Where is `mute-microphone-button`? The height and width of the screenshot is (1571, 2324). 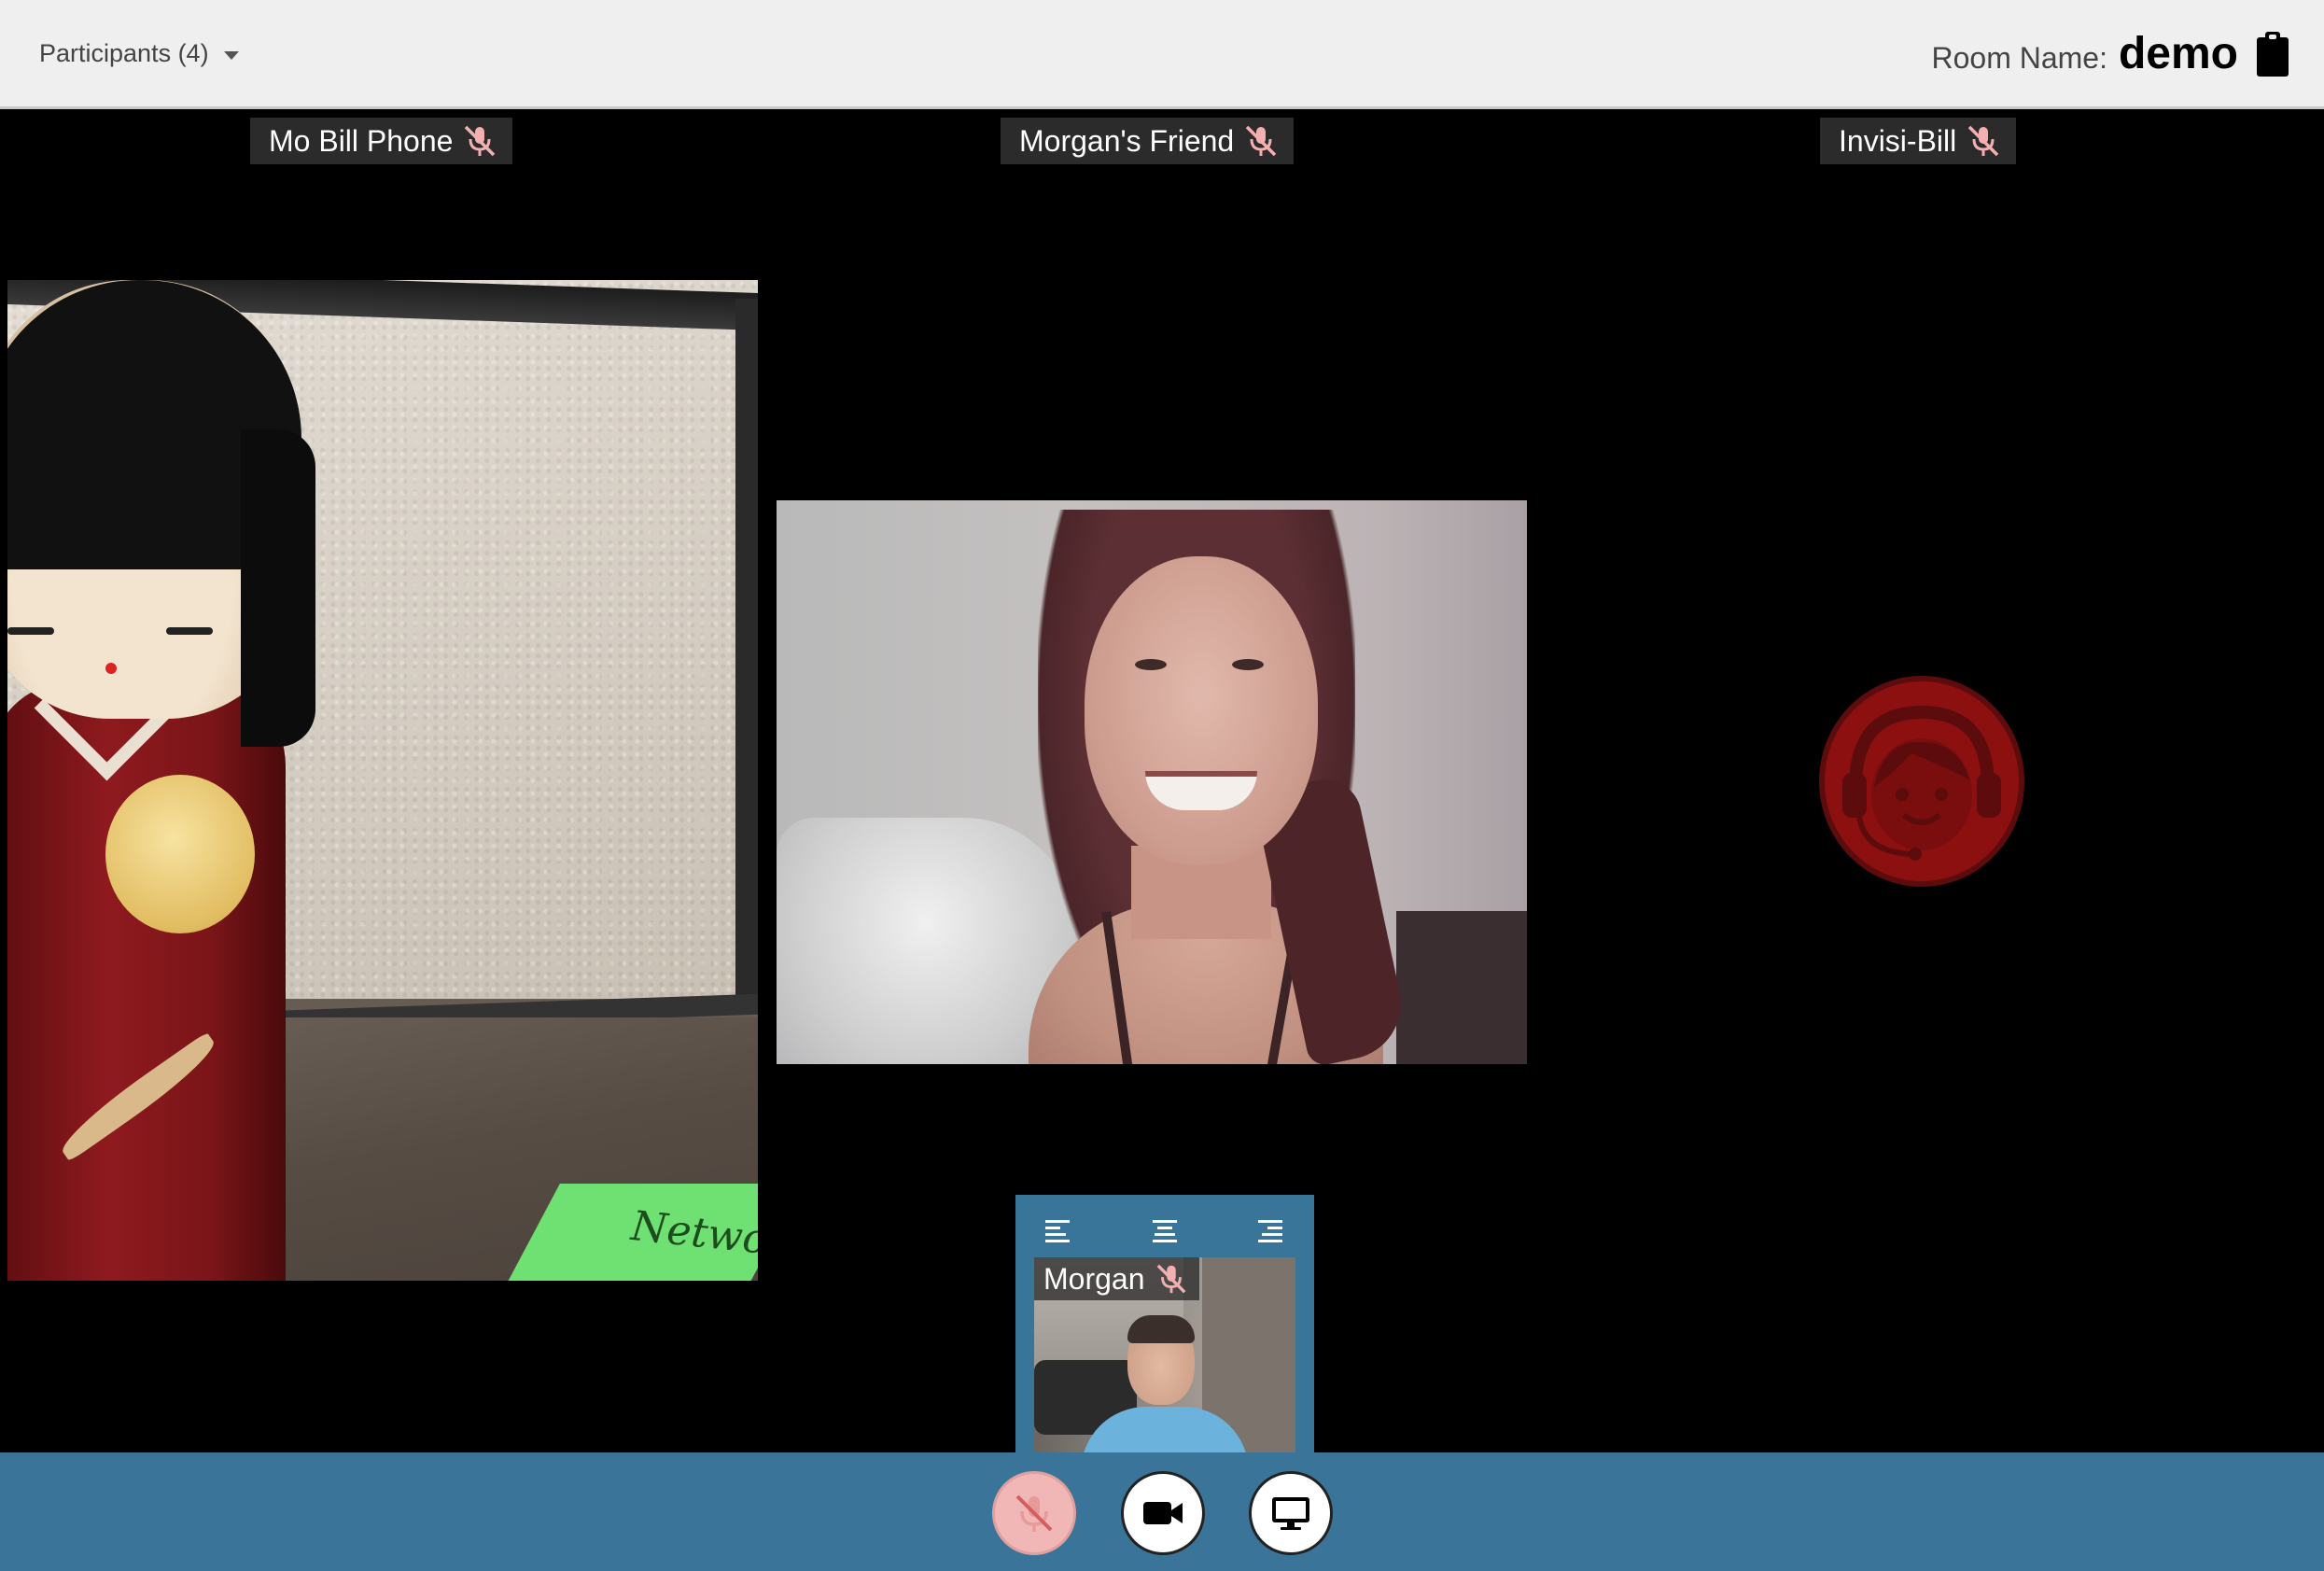 mute-microphone-button is located at coordinates (1034, 1513).